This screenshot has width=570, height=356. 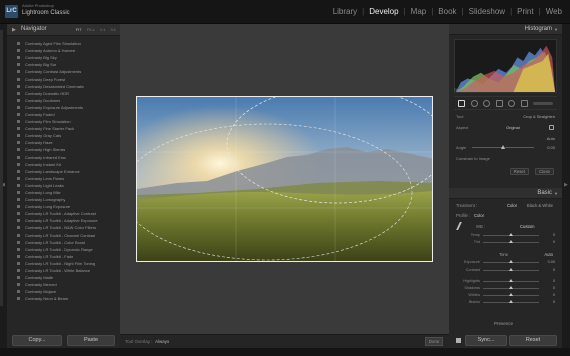 I want to click on preset-item: Contrasty Film Simulation, so click(x=67, y=121).